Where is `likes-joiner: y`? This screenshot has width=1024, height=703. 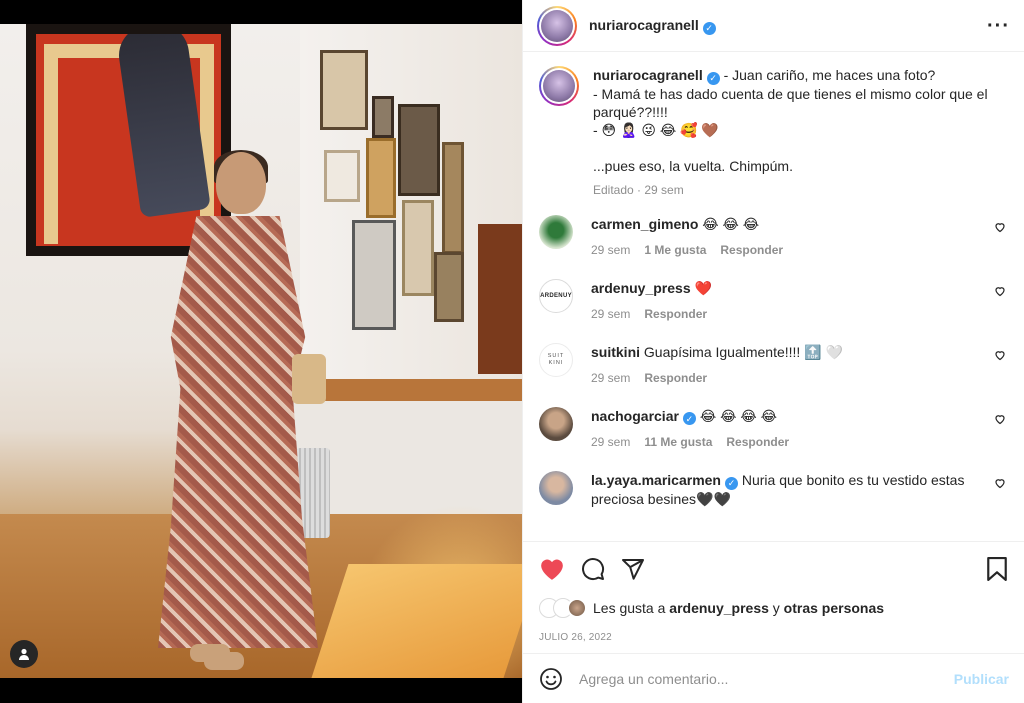
likes-joiner: y is located at coordinates (776, 608).